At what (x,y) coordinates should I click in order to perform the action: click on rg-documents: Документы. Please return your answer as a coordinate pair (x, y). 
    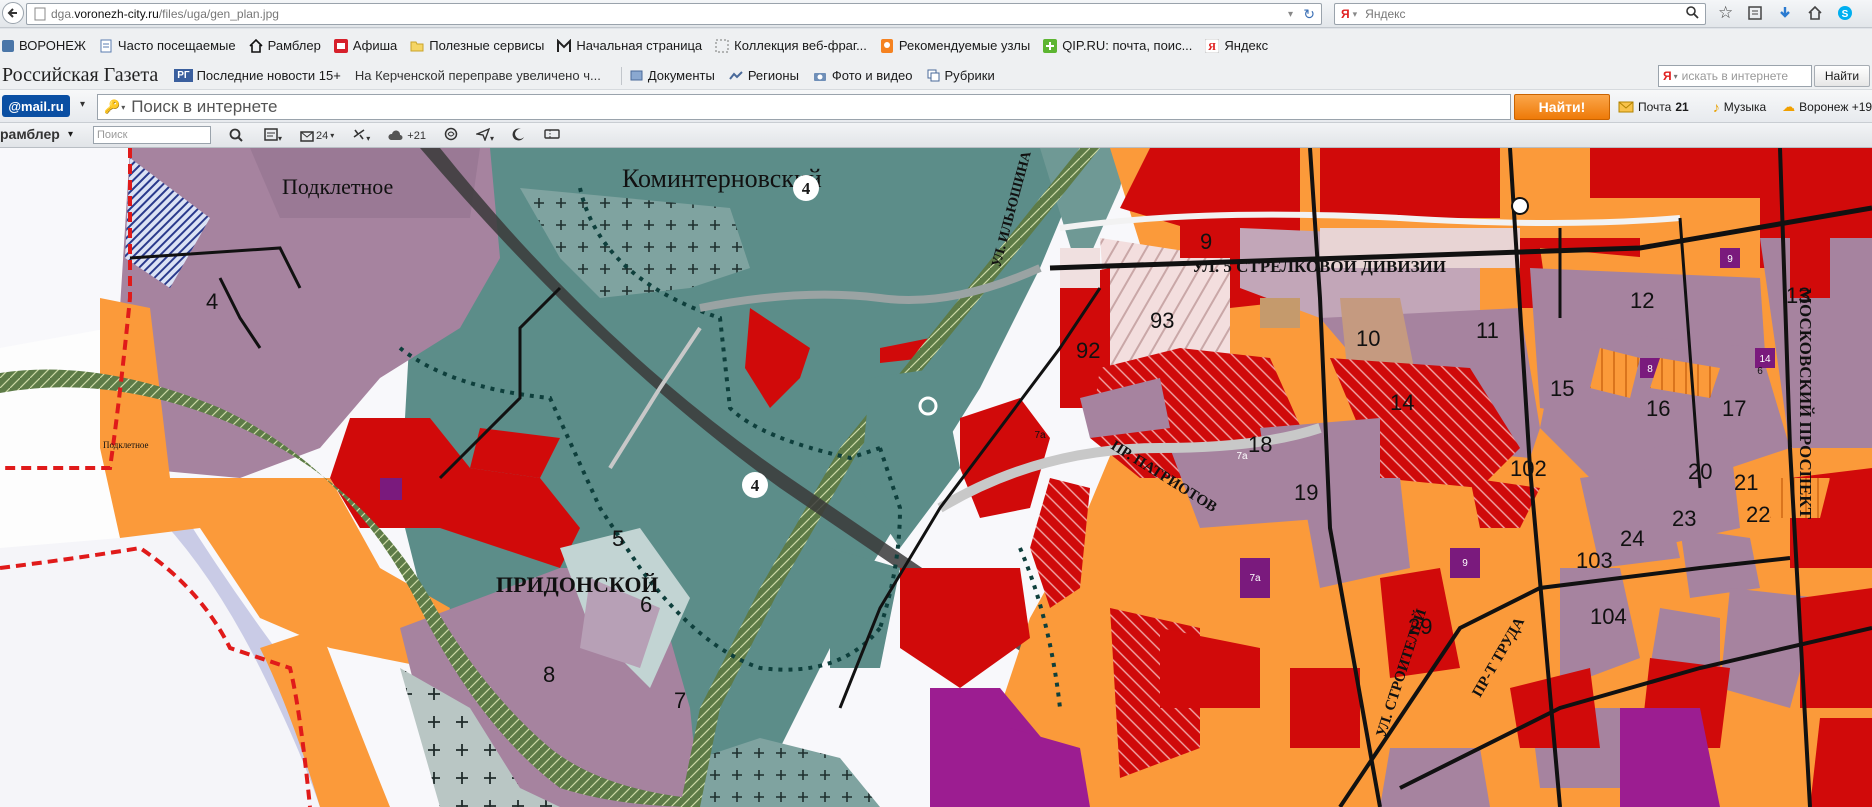
    Looking at the image, I should click on (681, 75).